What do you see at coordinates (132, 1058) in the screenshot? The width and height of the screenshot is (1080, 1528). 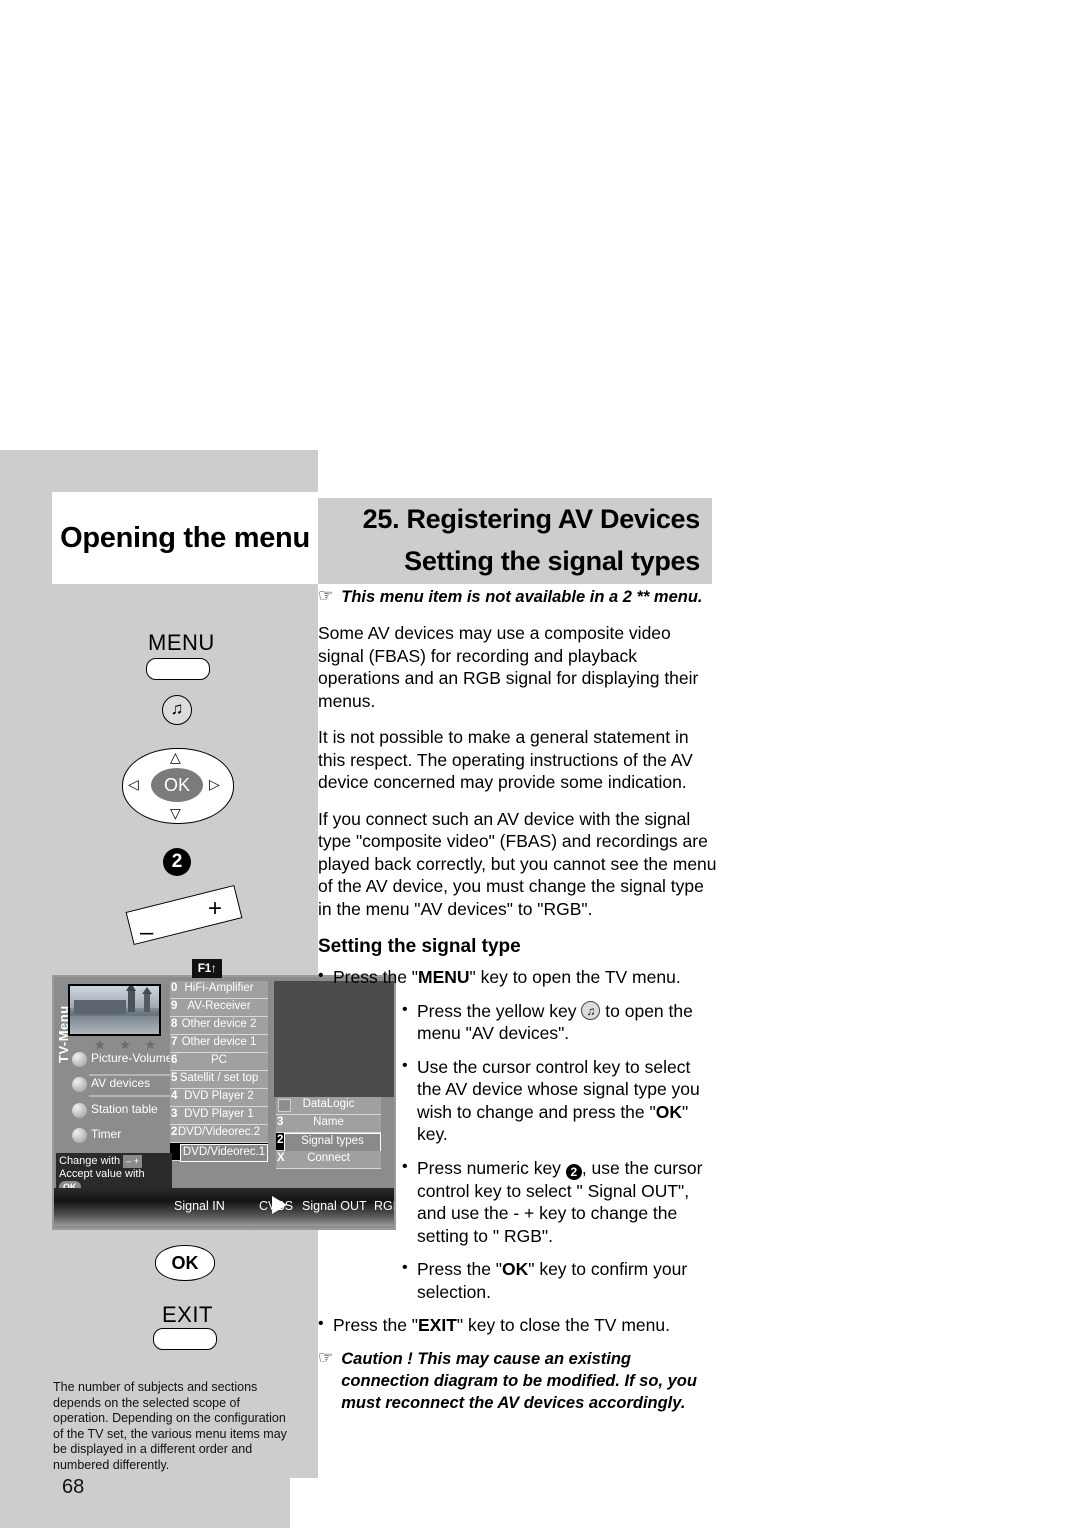 I see `sidebar-item-label: Picture-Volume` at bounding box center [132, 1058].